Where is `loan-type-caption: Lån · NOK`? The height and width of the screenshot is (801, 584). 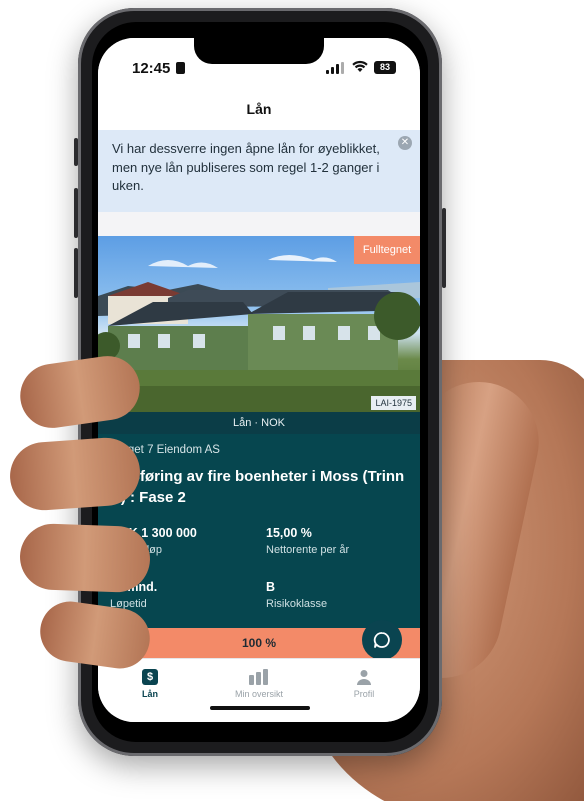
loan-type-caption: Lån · NOK is located at coordinates (259, 423).